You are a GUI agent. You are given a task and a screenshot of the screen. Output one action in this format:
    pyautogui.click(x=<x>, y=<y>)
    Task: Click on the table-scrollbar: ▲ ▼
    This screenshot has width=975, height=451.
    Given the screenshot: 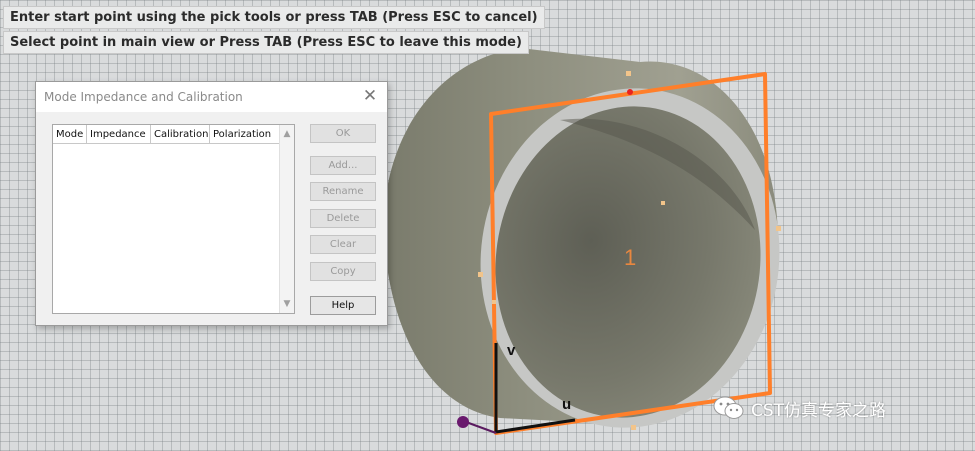 What is the action you would take?
    pyautogui.click(x=286, y=219)
    